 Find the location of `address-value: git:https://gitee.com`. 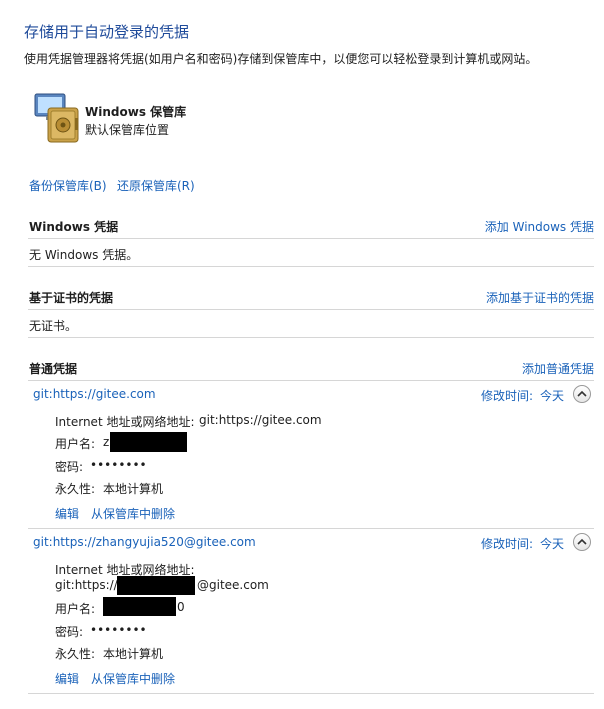

address-value: git:https://gitee.com is located at coordinates (260, 420).